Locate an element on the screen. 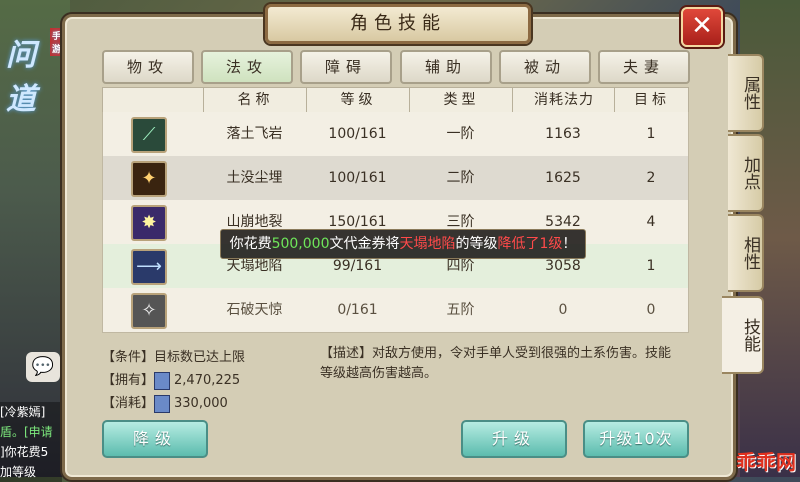 The image size is (800, 482). skill-mana: 0 is located at coordinates (563, 310).